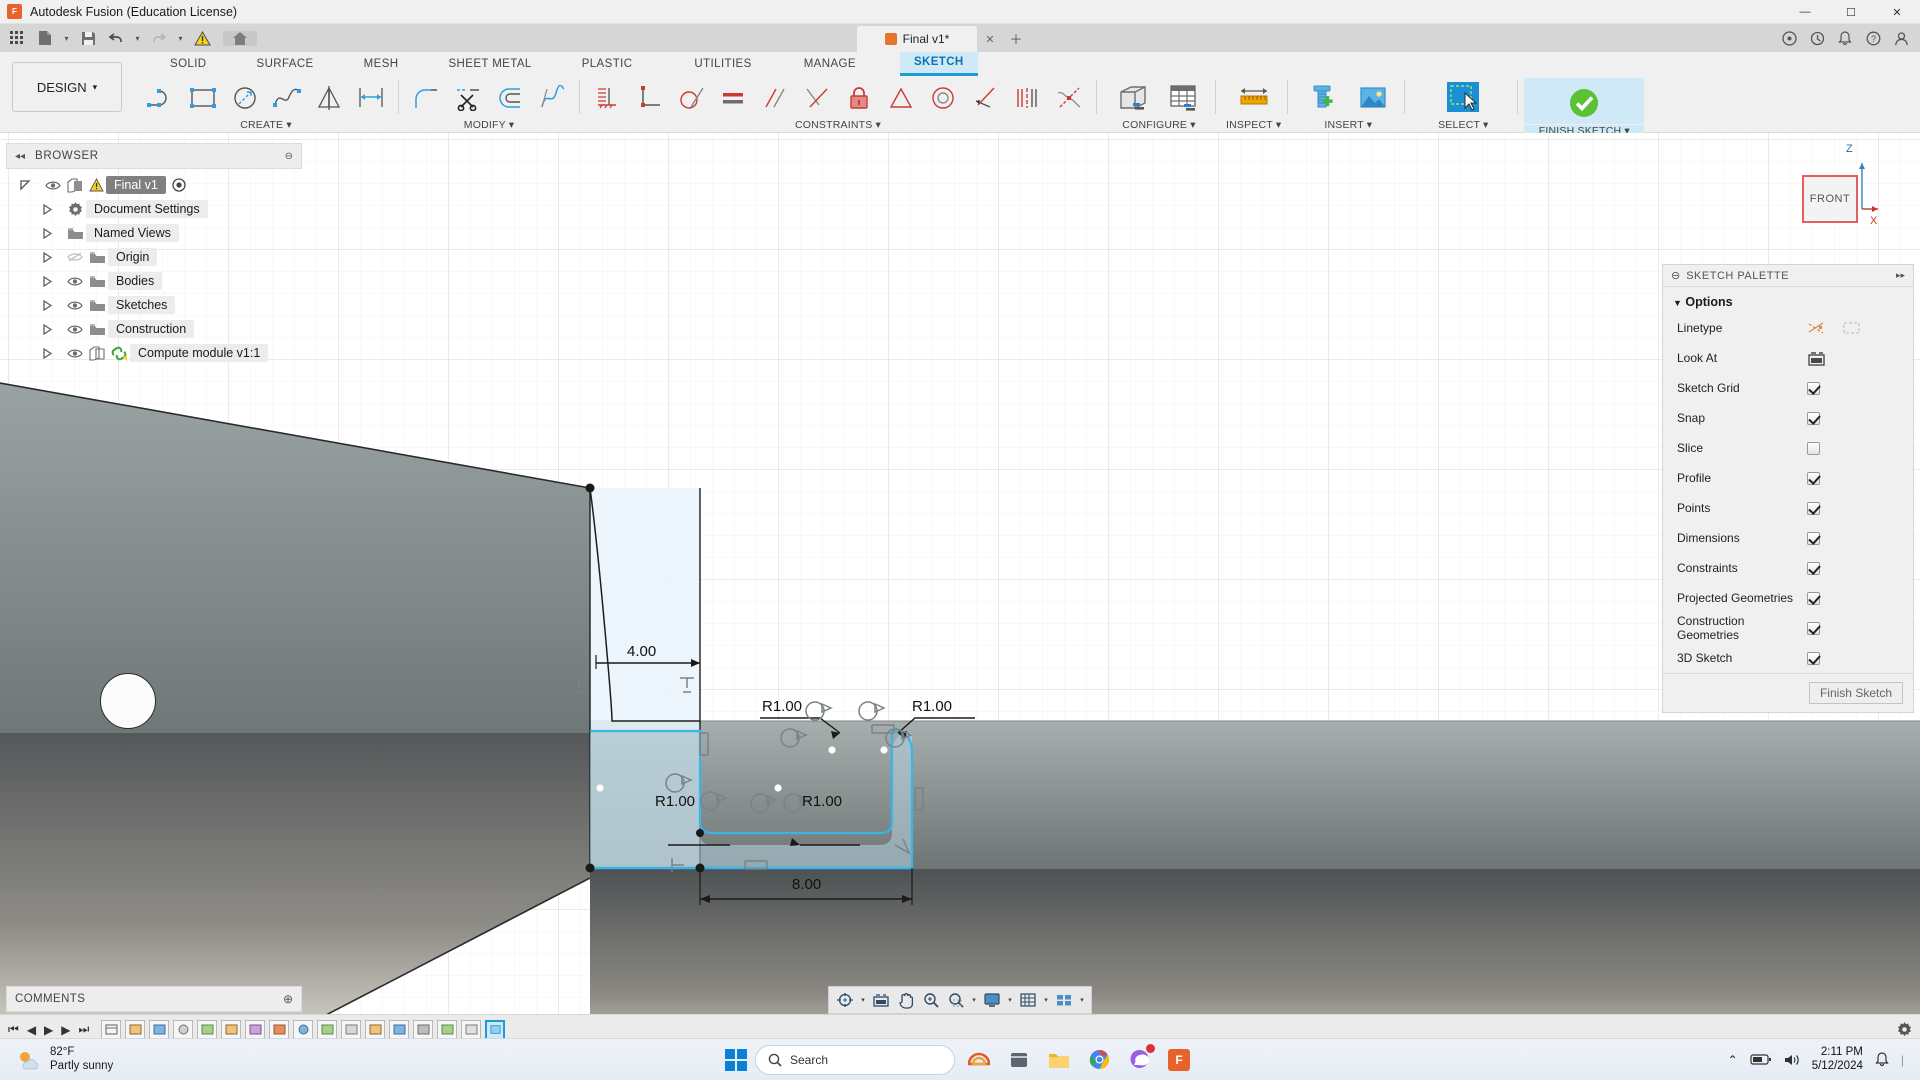 This screenshot has height=1080, width=1920. What do you see at coordinates (1019, 1060) in the screenshot?
I see `taskbar-store-icon` at bounding box center [1019, 1060].